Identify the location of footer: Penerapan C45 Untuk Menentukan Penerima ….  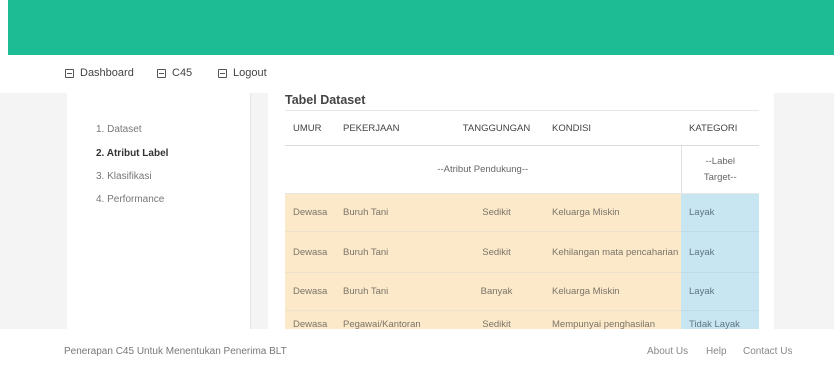
(417, 349).